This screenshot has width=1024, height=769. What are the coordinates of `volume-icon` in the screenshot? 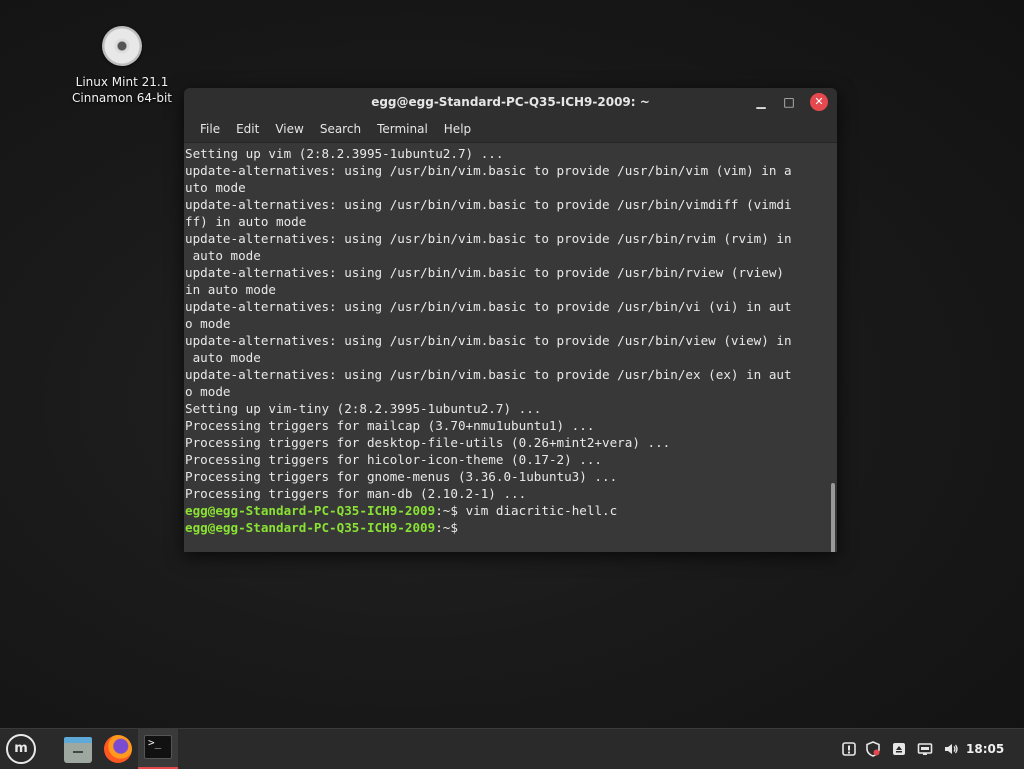 It's located at (951, 749).